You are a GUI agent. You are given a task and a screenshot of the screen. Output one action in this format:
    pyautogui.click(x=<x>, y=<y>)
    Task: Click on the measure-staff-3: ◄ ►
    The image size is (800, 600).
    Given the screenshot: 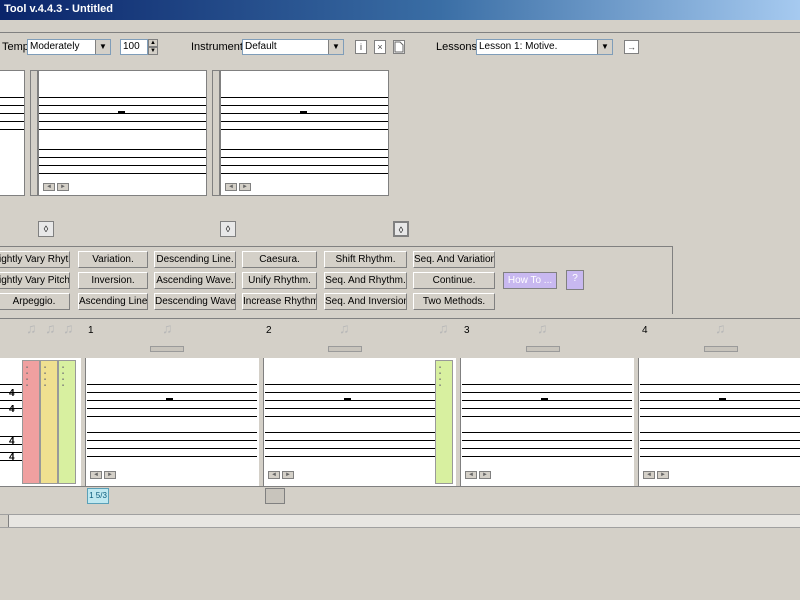 What is the action you would take?
    pyautogui.click(x=547, y=422)
    